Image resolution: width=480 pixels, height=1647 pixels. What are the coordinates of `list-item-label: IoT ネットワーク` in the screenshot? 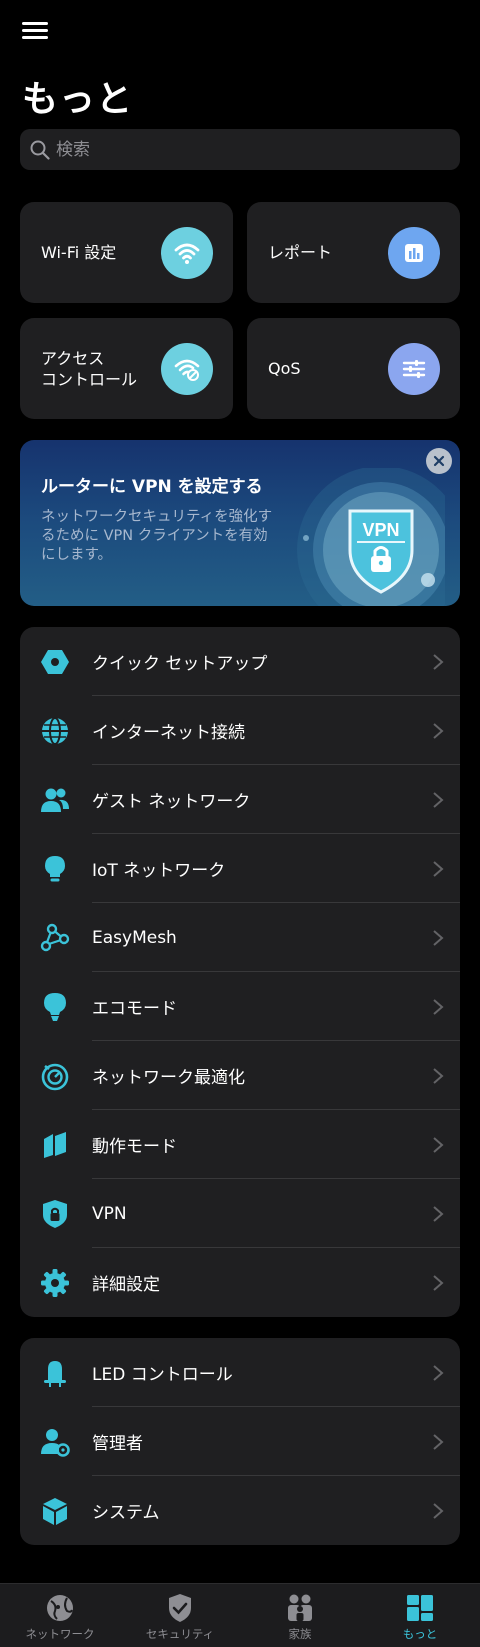 It's located at (159, 871).